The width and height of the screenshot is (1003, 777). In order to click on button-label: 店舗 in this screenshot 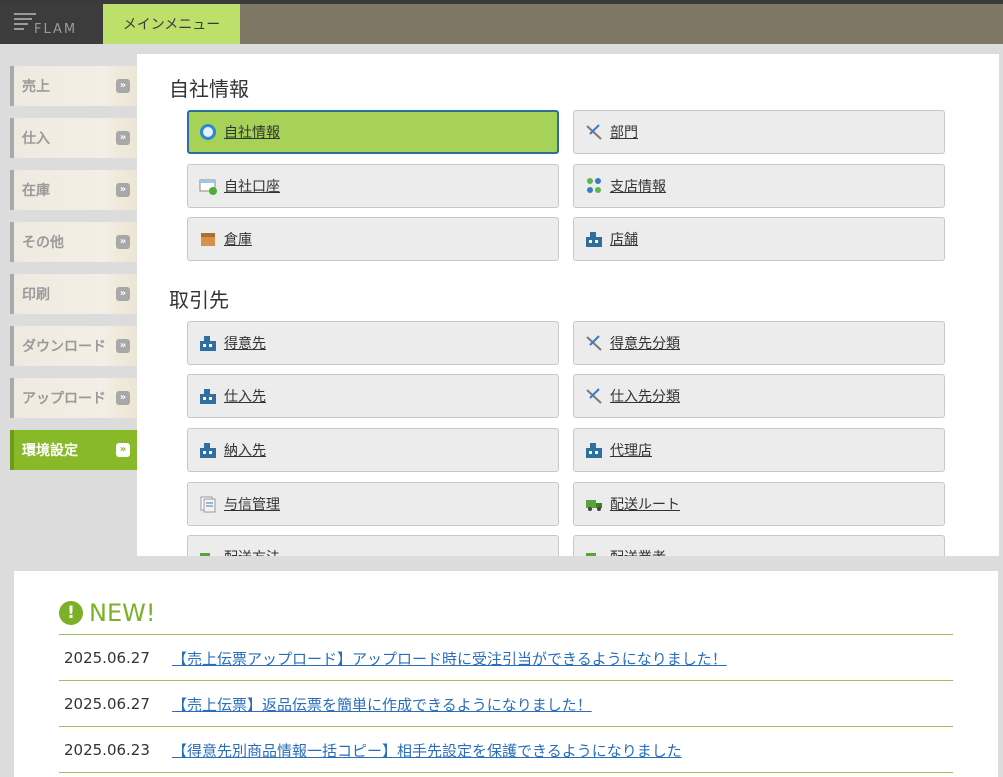, I will do `click(624, 240)`.